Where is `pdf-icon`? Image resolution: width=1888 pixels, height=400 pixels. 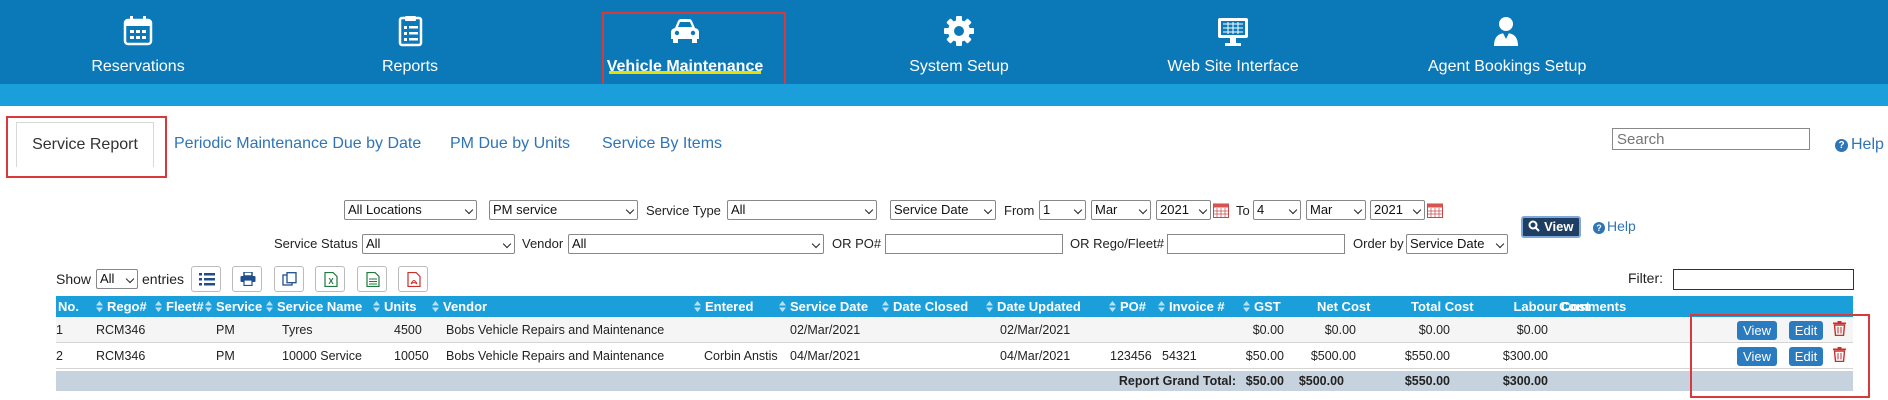
pdf-icon is located at coordinates (414, 279).